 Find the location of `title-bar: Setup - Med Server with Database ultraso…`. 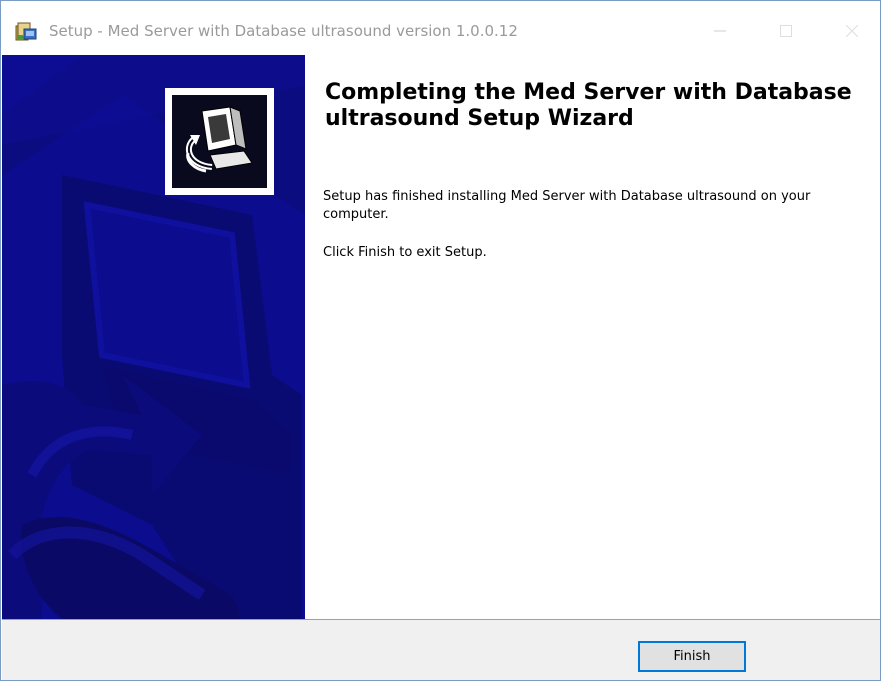

title-bar: Setup - Med Server with Database ultraso… is located at coordinates (440, 28).